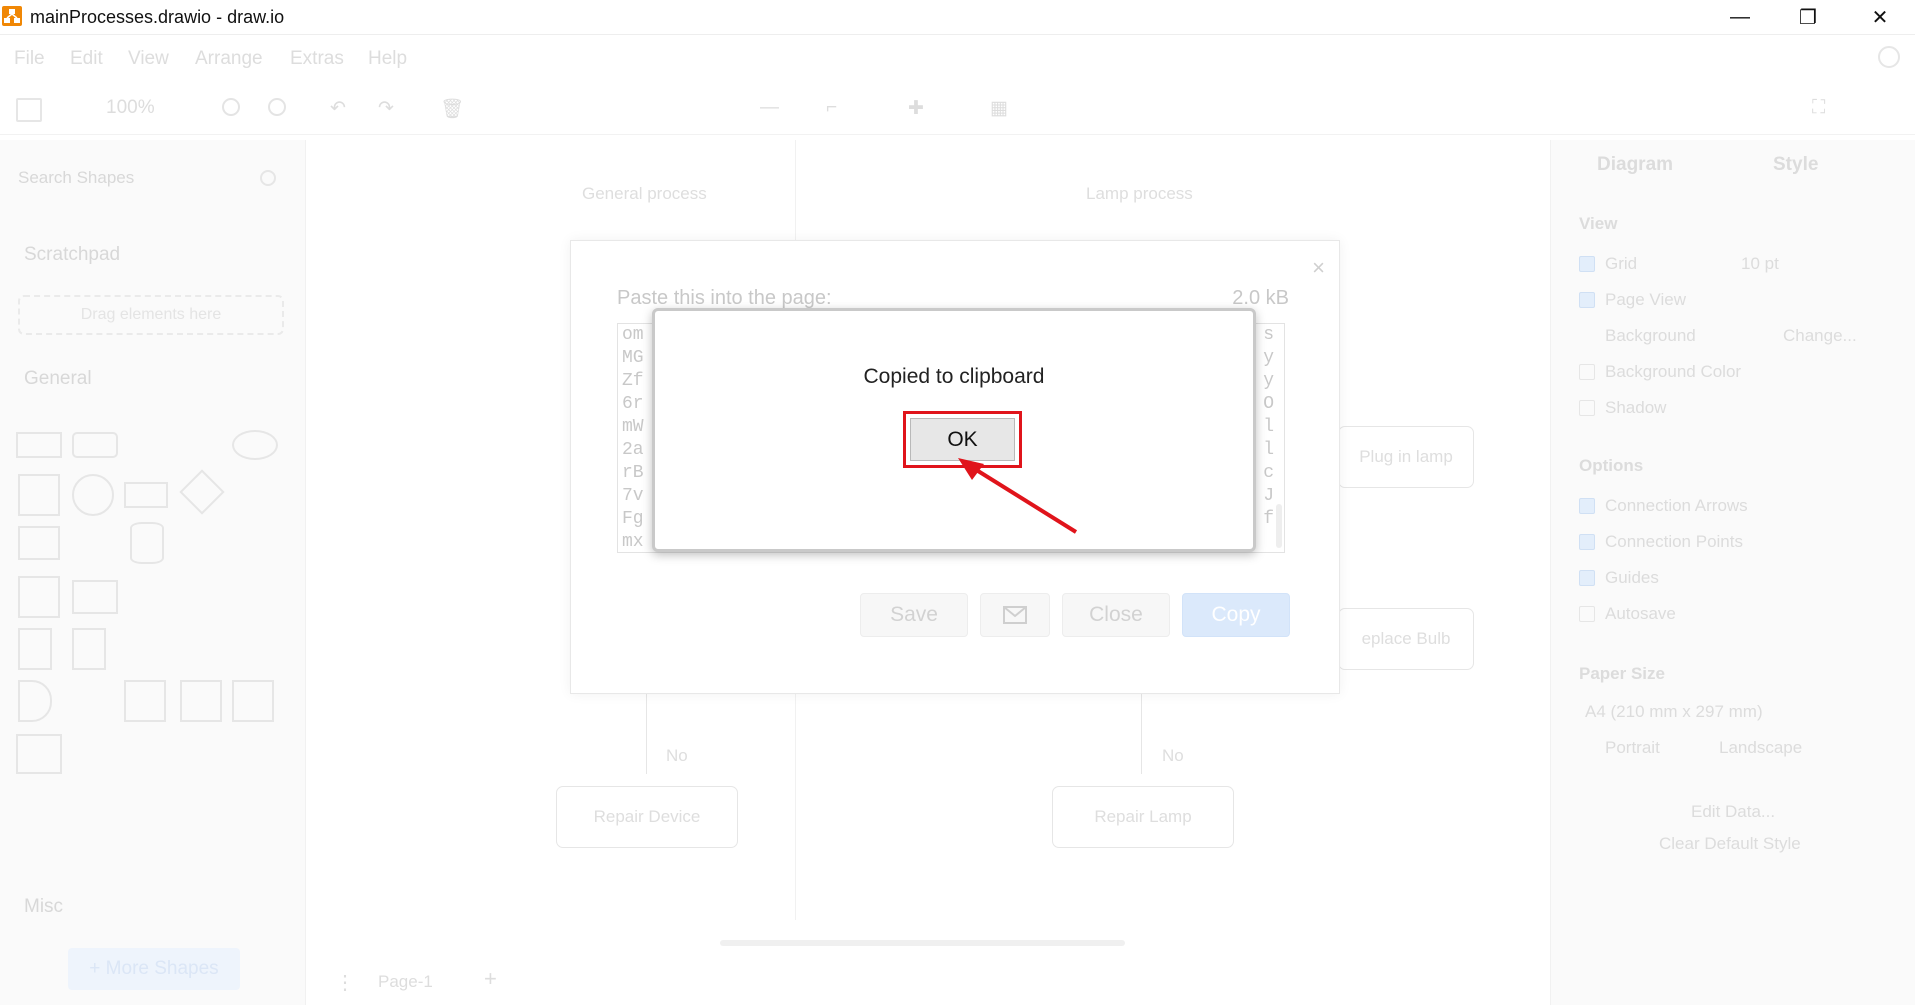  What do you see at coordinates (277, 107) in the screenshot?
I see `zoom-out-icon` at bounding box center [277, 107].